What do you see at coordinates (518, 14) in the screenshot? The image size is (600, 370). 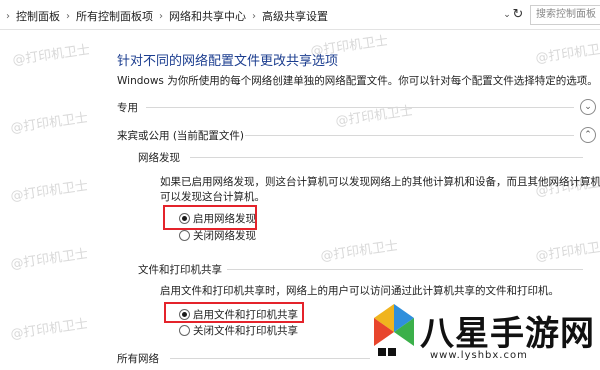 I see `refresh-icon: ↻` at bounding box center [518, 14].